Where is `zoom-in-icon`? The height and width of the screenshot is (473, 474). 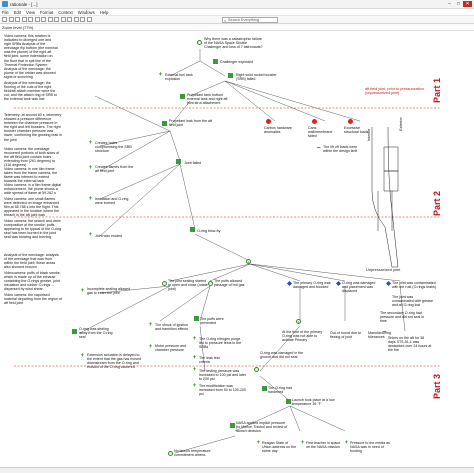
zoom-in-icon is located at coordinates (56, 19).